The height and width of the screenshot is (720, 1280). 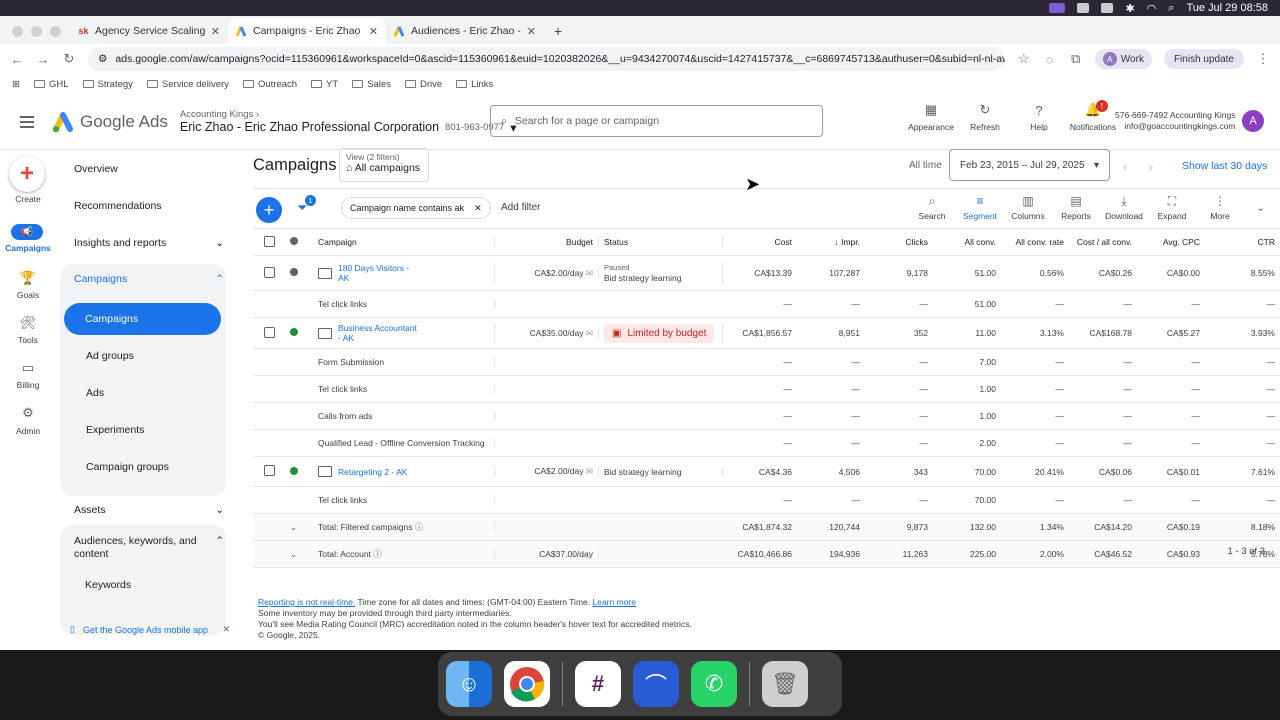 What do you see at coordinates (404, 242) in the screenshot?
I see `col-header: Campaign` at bounding box center [404, 242].